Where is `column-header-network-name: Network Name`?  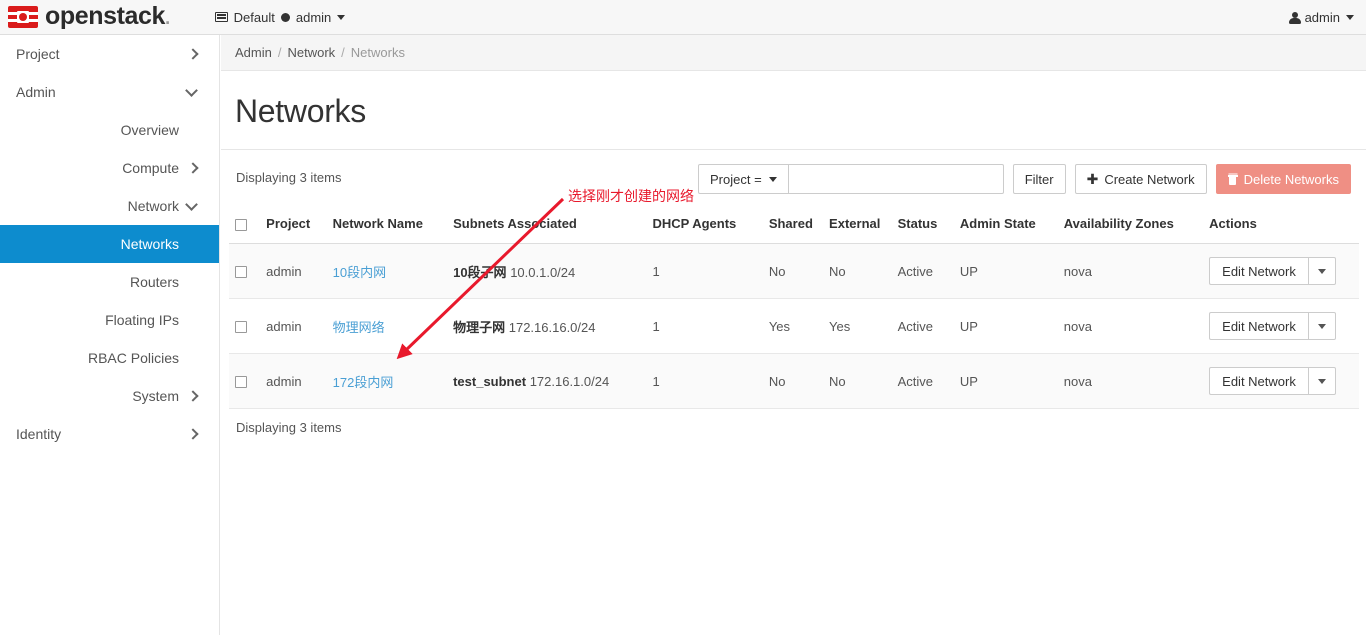
column-header-network-name: Network Name is located at coordinates (387, 226).